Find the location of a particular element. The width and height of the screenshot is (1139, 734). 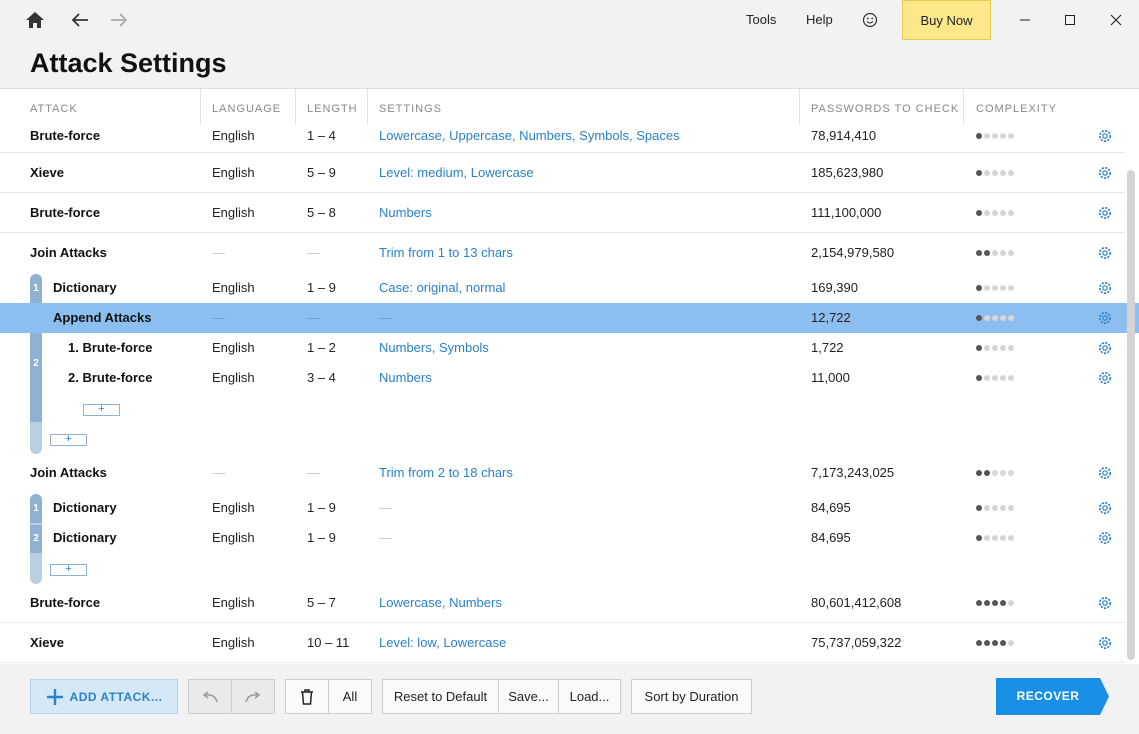

attack-settings: Level: low, Lowercase is located at coordinates (442, 642).